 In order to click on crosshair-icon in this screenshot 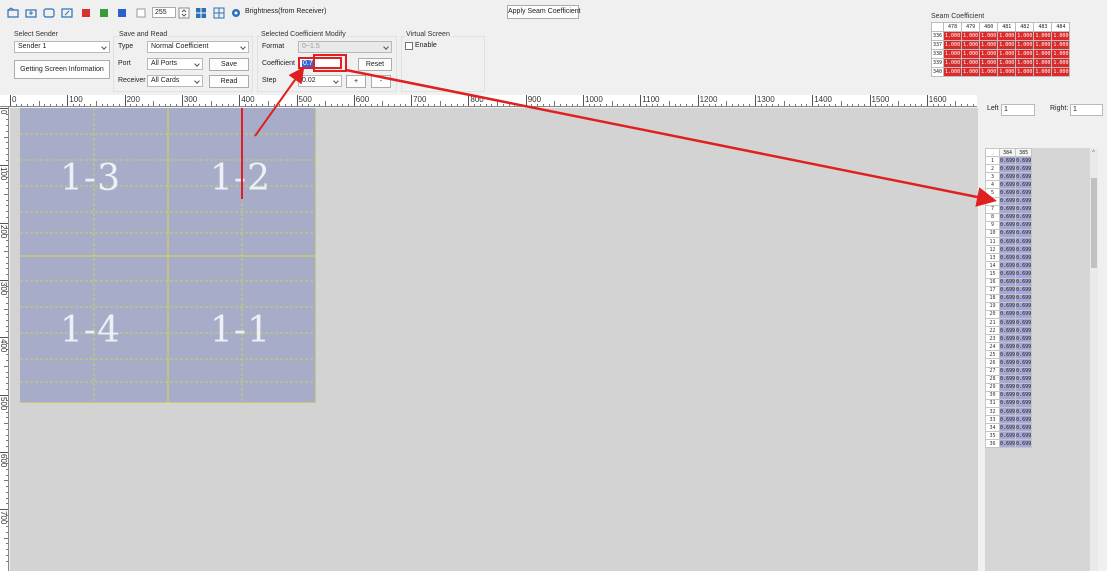, I will do `click(219, 13)`.